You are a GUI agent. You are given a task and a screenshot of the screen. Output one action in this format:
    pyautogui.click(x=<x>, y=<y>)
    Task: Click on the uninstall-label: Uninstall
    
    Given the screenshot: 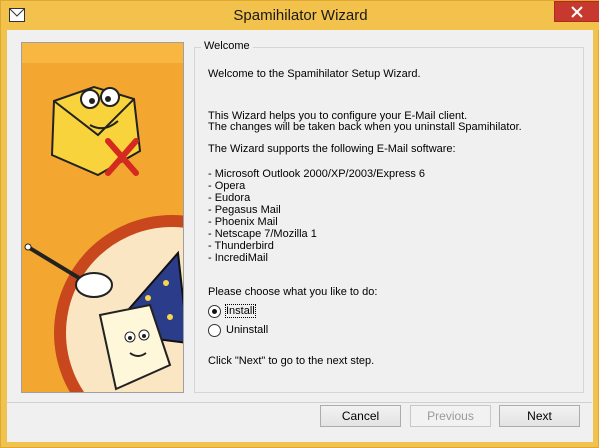 What is the action you would take?
    pyautogui.click(x=247, y=330)
    